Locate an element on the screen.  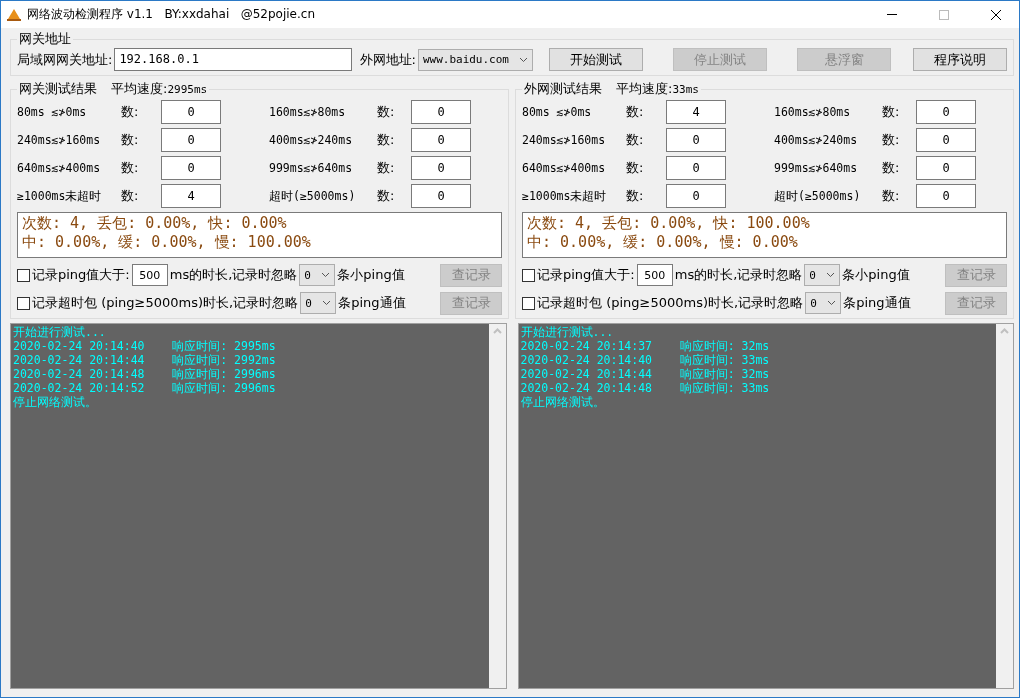
summary-line: 次数: 4, 丢包: 0.00%, 快: 100.00% is located at coordinates (669, 223).